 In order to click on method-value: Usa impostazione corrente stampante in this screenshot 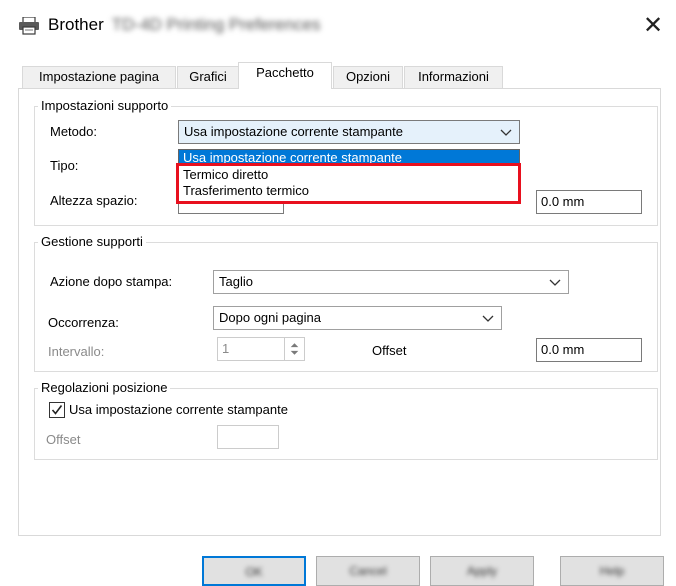, I will do `click(293, 131)`.